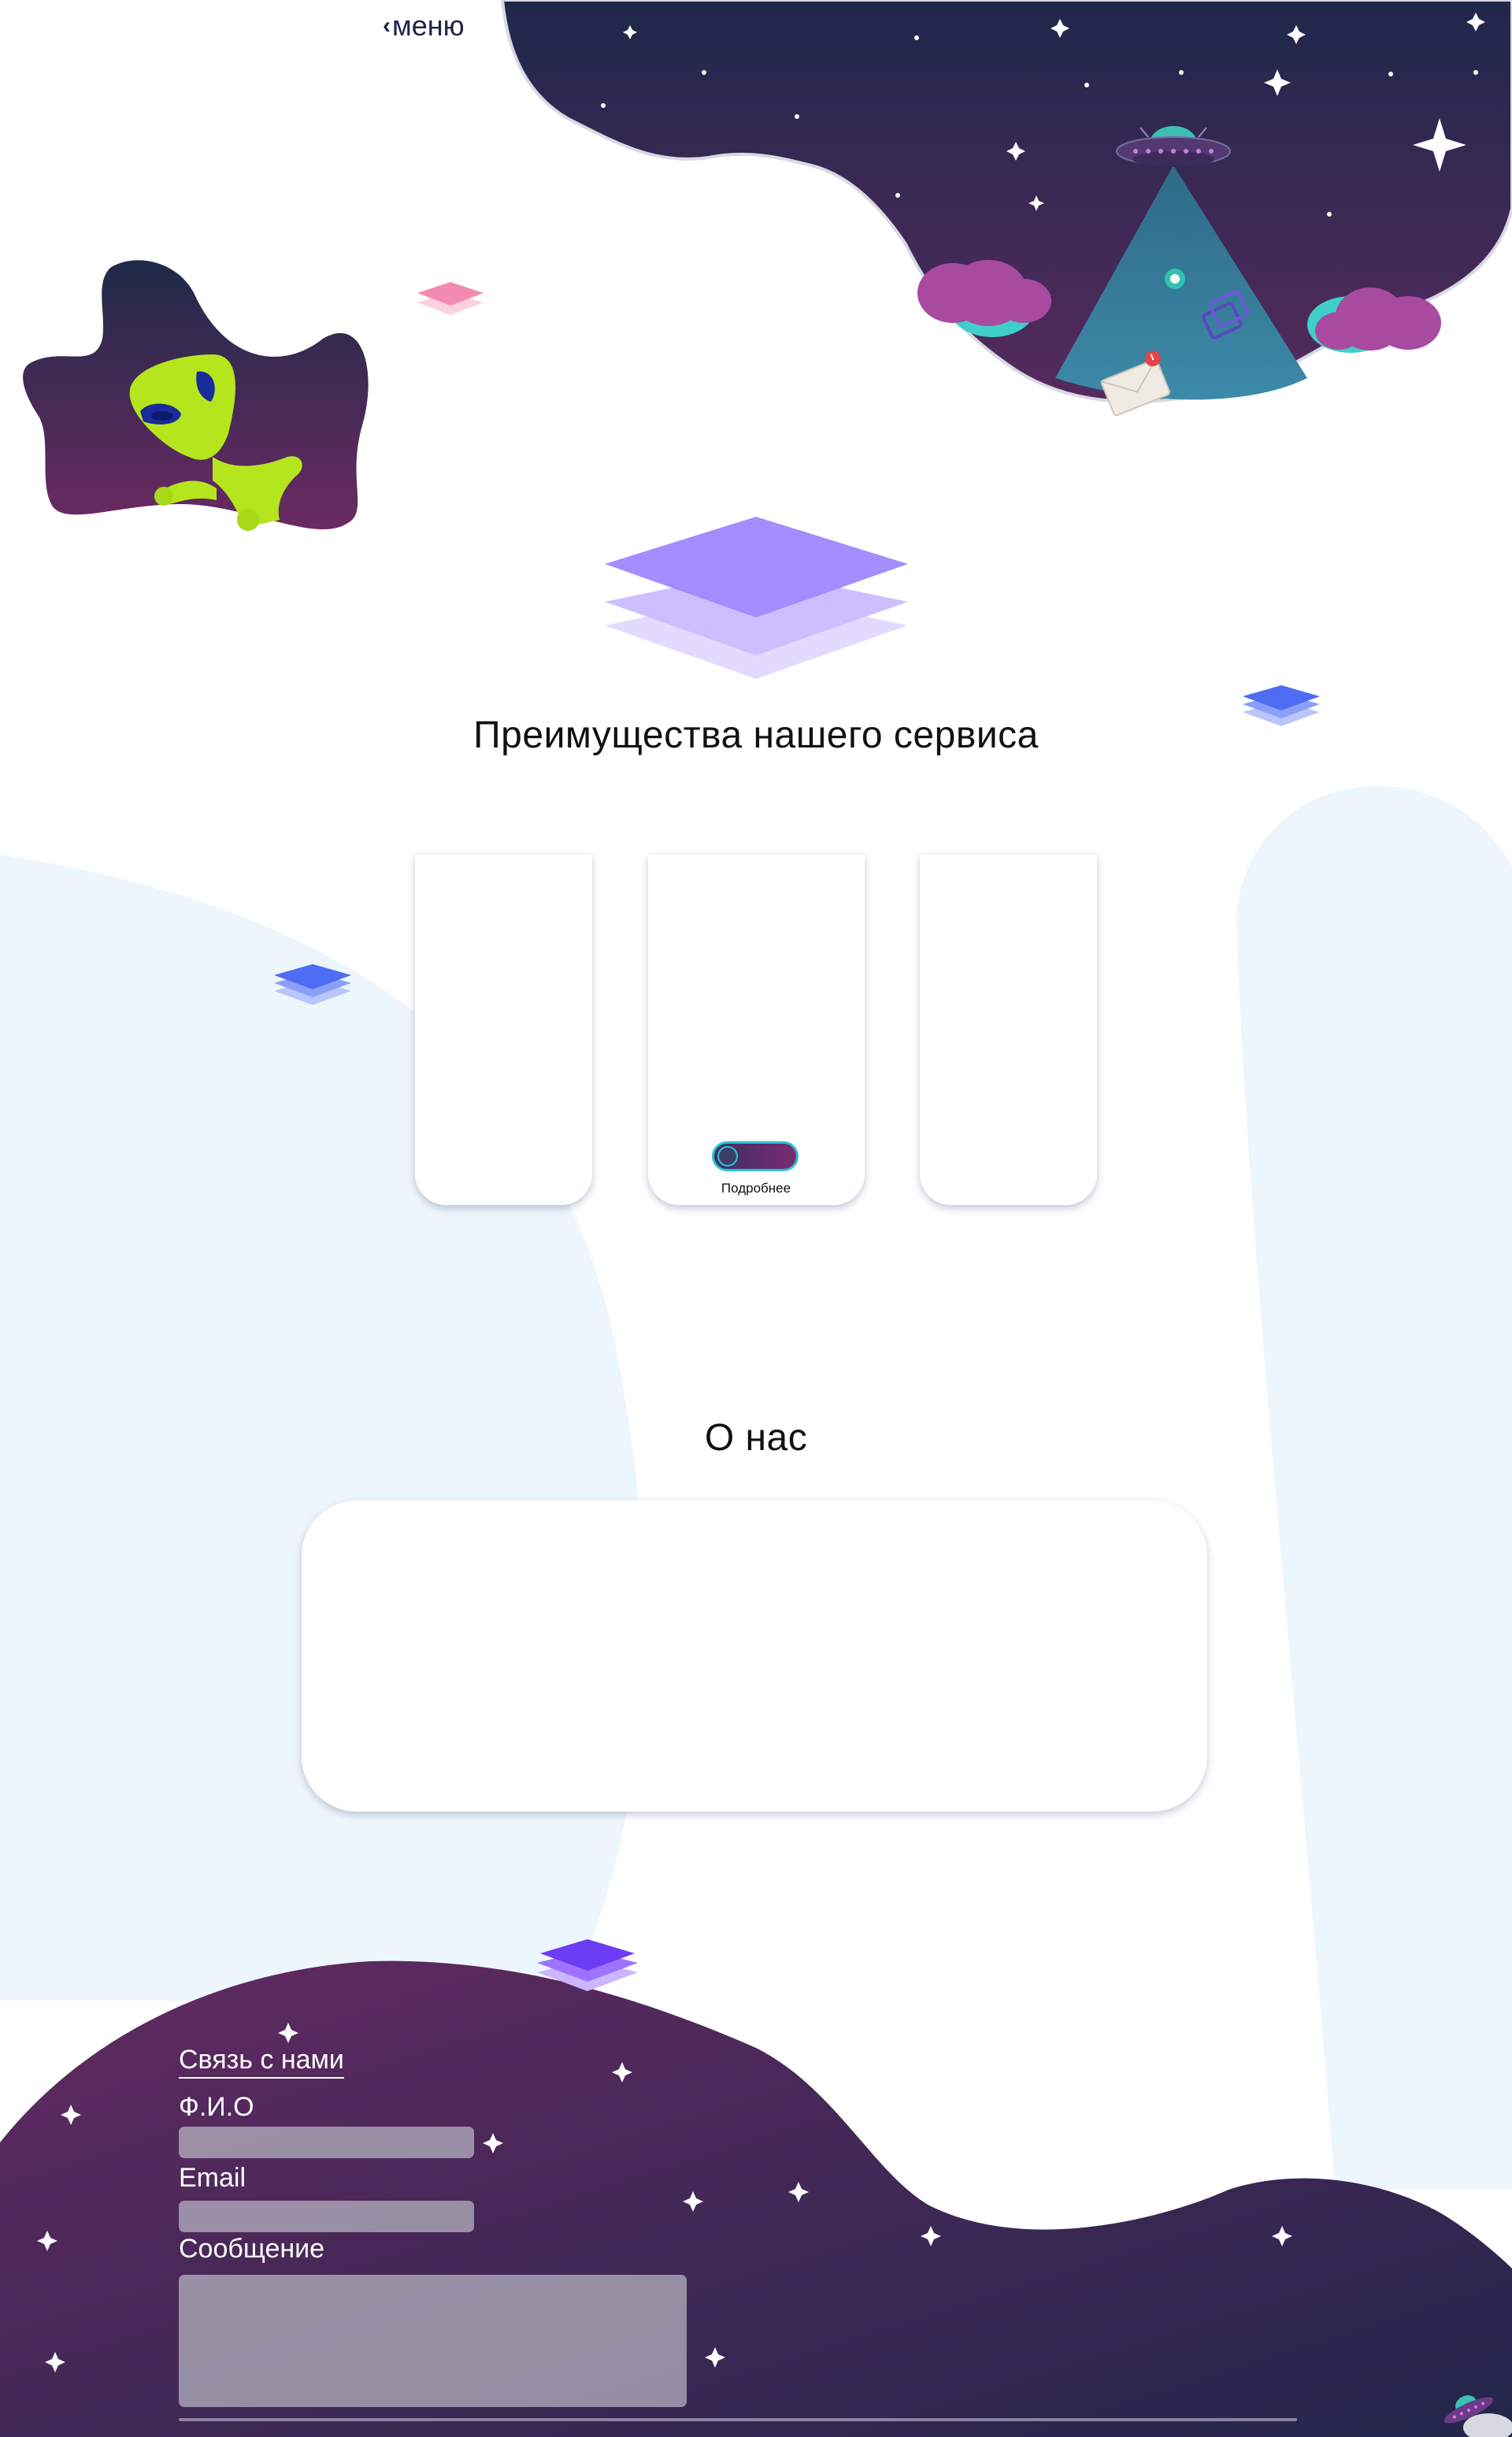 Image resolution: width=1512 pixels, height=2437 pixels. Describe the element at coordinates (326, 2216) in the screenshot. I see `email-input` at that location.